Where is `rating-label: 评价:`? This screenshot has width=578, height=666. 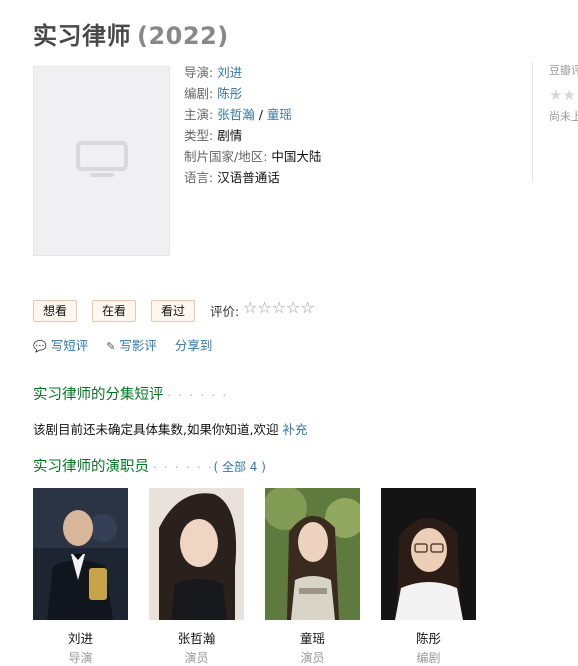 rating-label: 评价: is located at coordinates (225, 311).